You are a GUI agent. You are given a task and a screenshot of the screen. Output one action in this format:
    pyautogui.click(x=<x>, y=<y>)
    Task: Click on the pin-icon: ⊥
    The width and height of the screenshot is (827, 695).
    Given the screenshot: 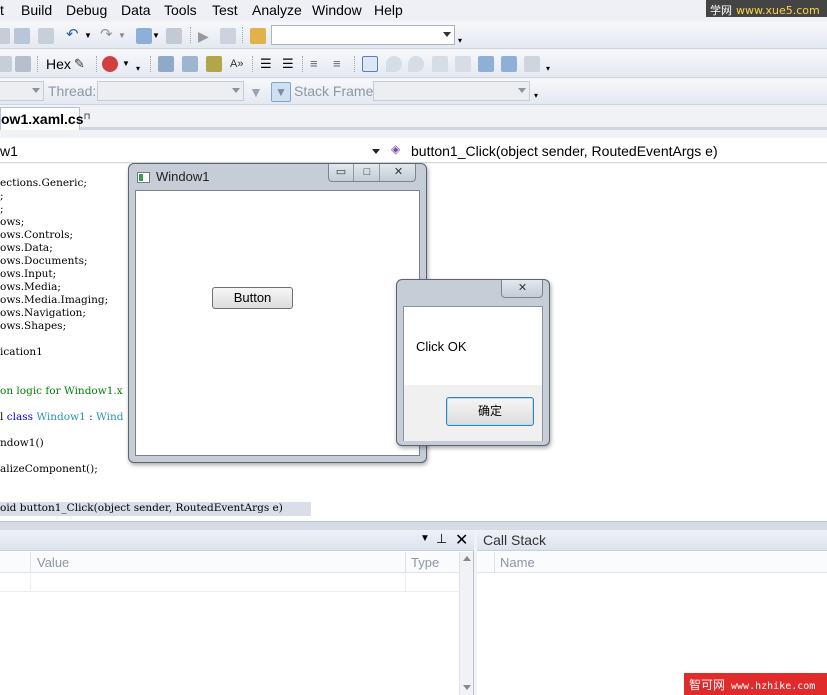 What is the action you would take?
    pyautogui.click(x=441, y=539)
    